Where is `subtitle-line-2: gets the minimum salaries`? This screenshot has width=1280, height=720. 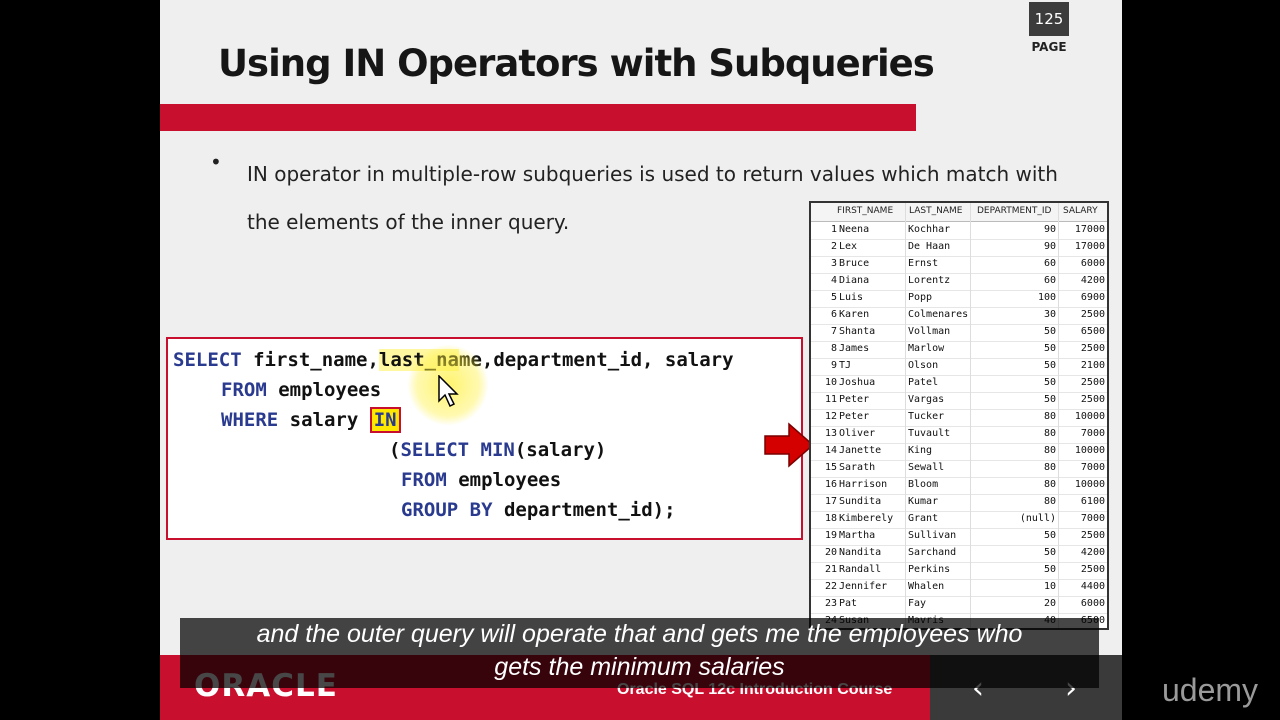 subtitle-line-2: gets the minimum salaries is located at coordinates (639, 667).